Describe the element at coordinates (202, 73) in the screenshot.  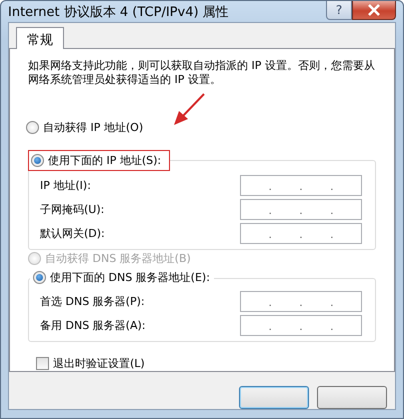
I see `description-text: 如果网络支持此功能，则可以获取自动指派的 IP 设置。否则，您需要从网络系统管理员处获得适当的 IP 设置。` at that location.